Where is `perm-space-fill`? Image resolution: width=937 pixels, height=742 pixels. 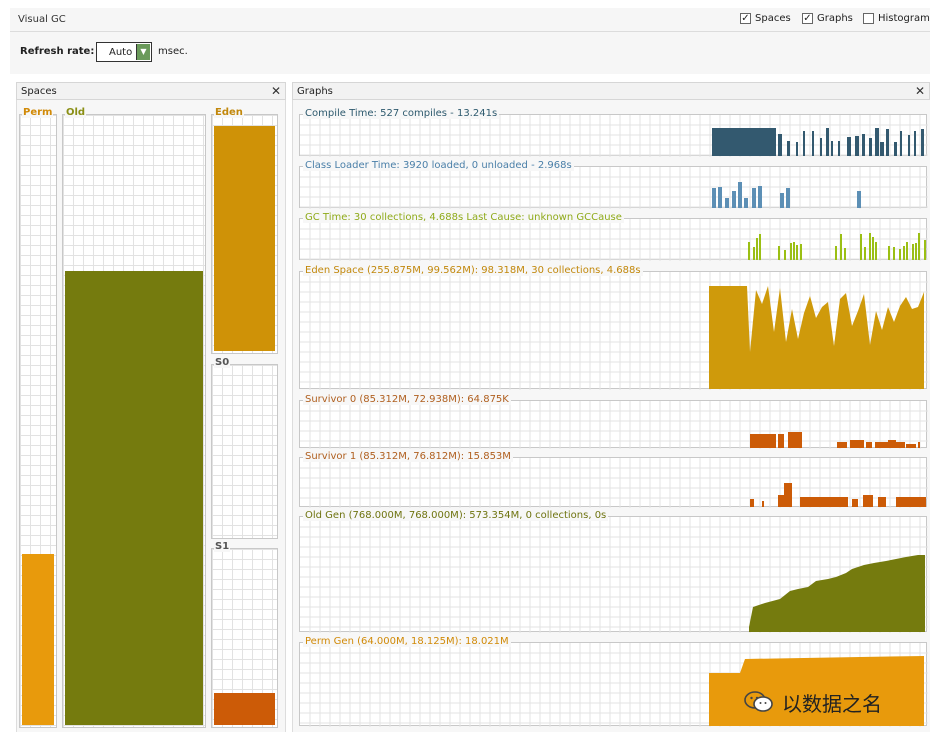
perm-space-fill is located at coordinates (38, 639).